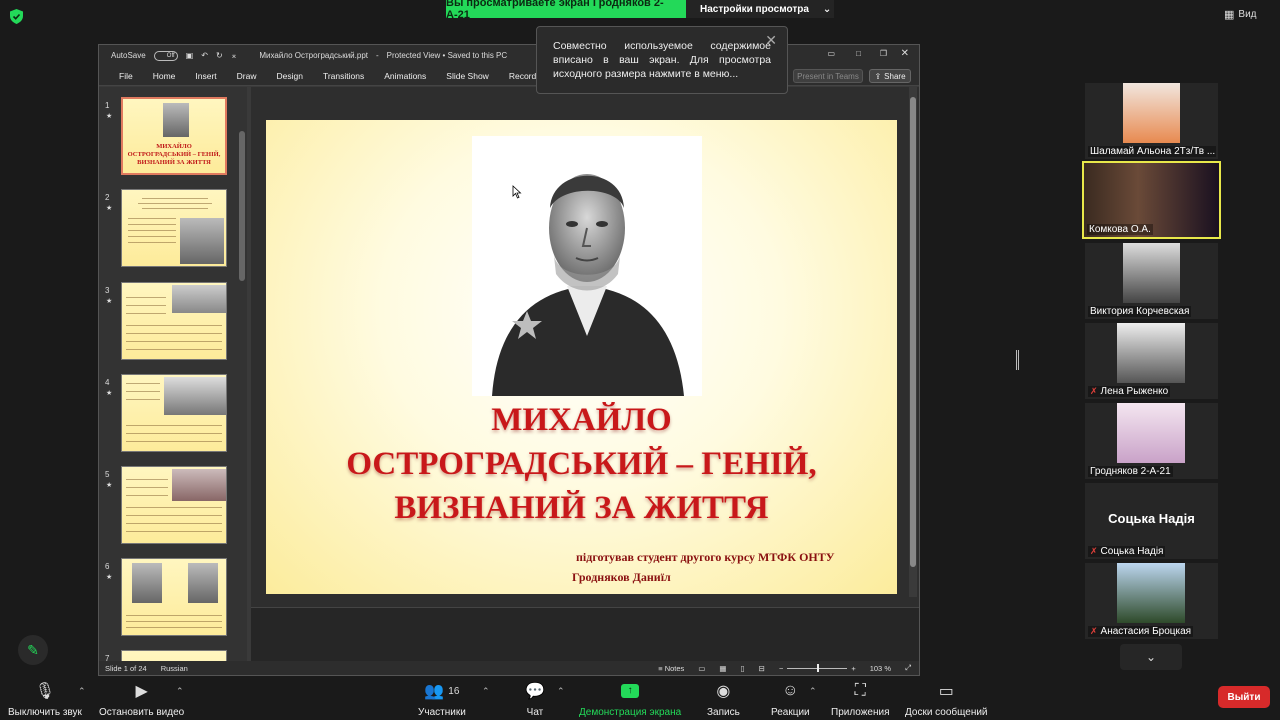  Describe the element at coordinates (128, 55) in the screenshot. I see `autosave-label: AutoSave` at that location.